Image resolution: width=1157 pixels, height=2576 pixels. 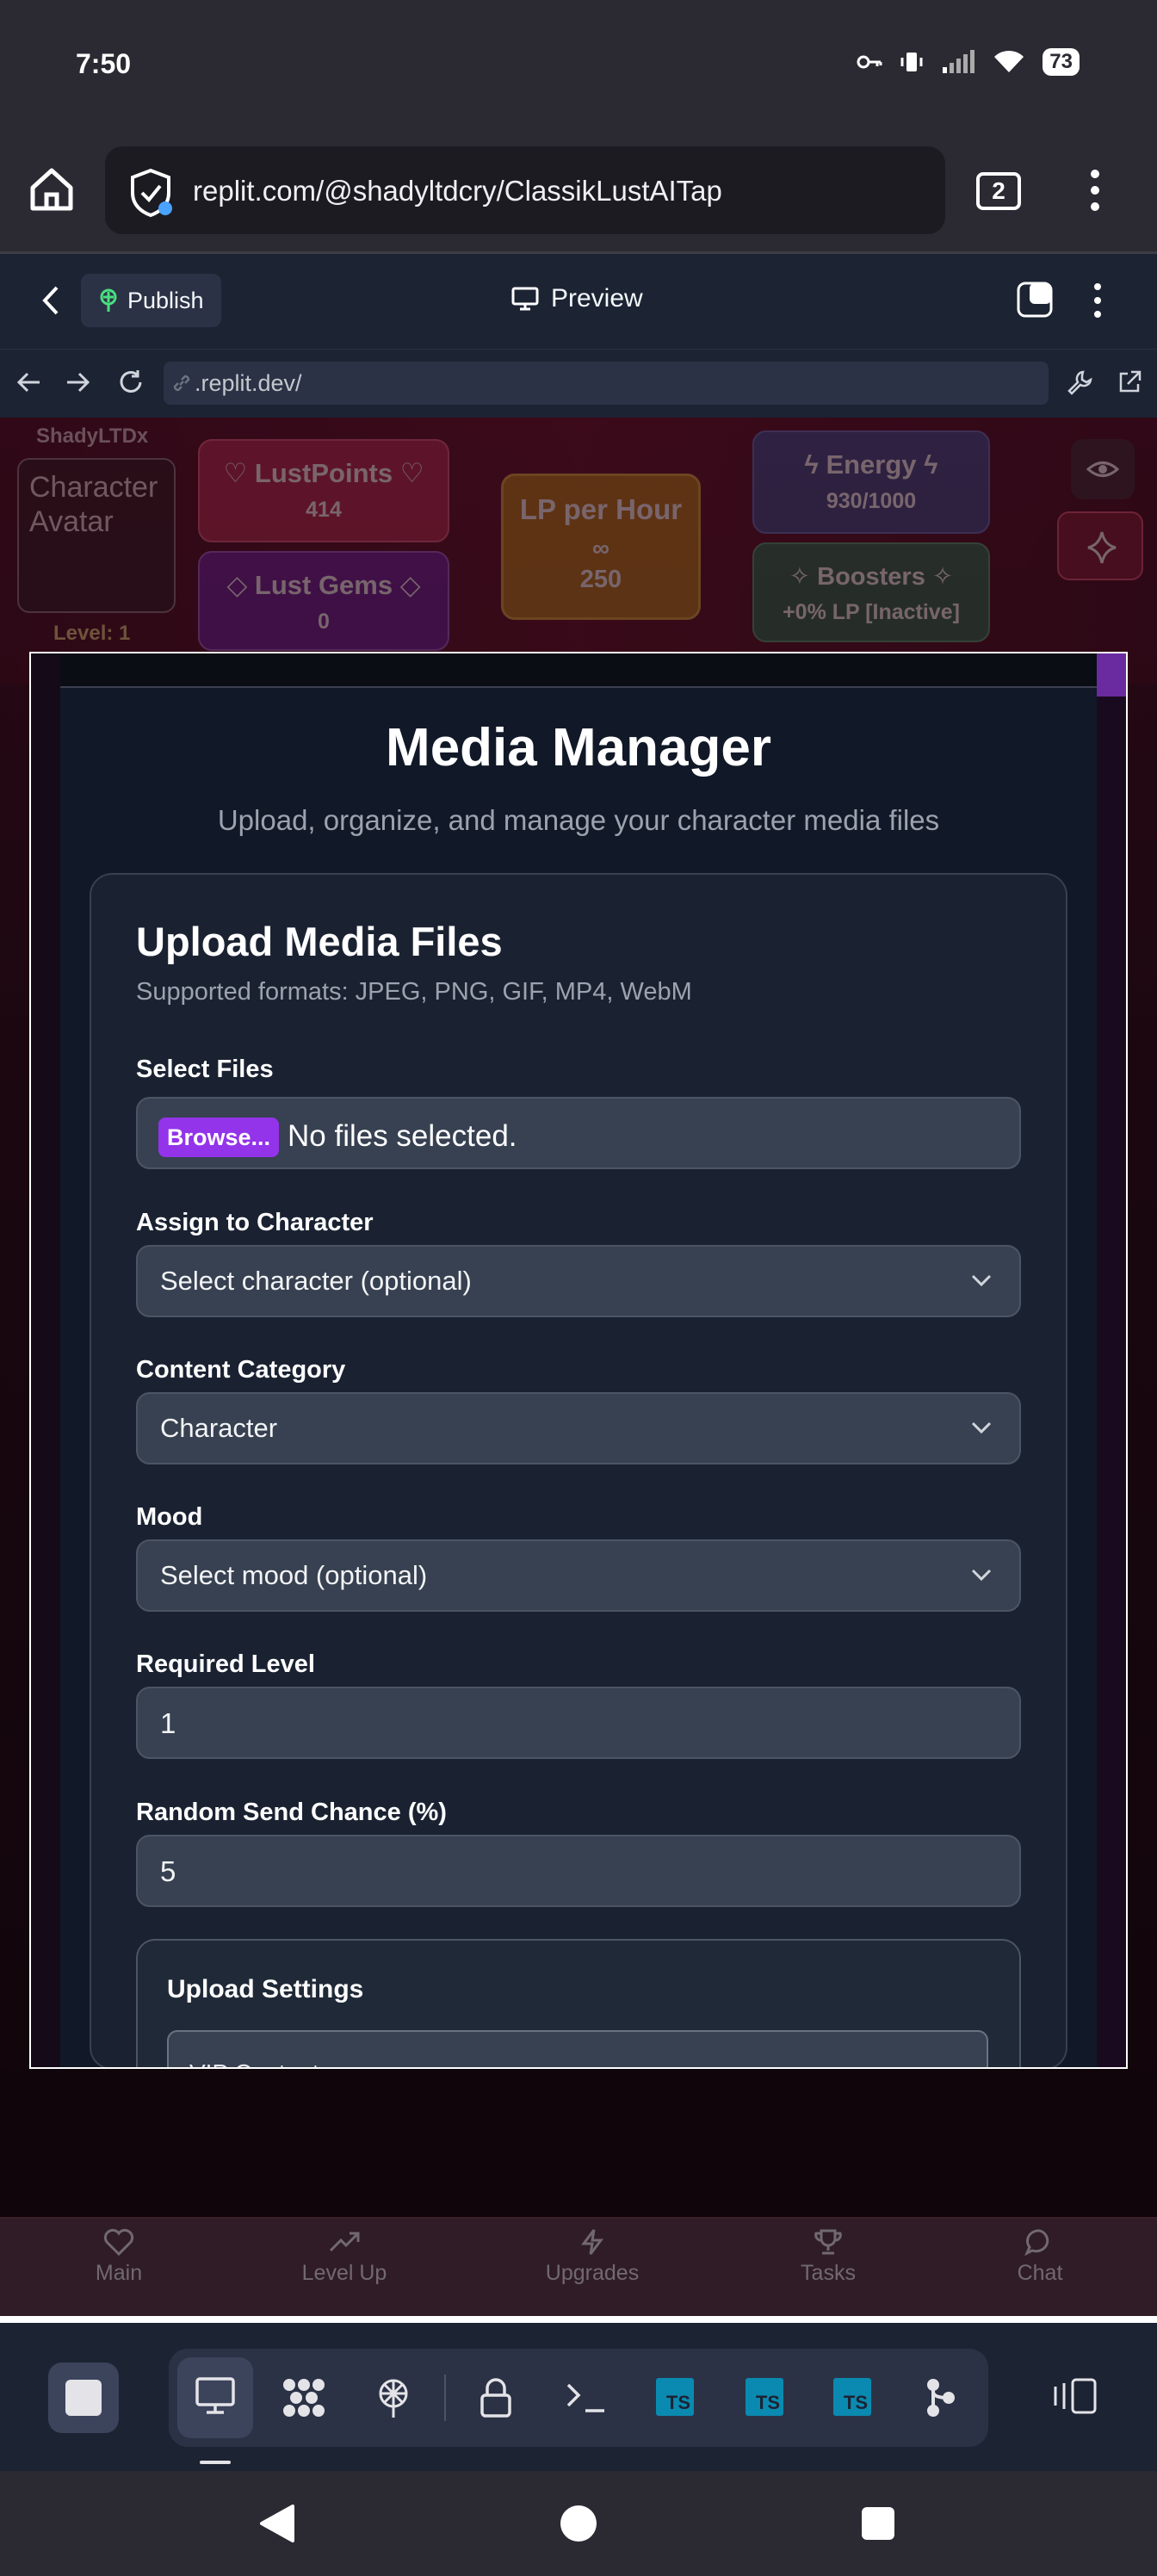 What do you see at coordinates (1103, 469) in the screenshot?
I see `eye-button` at bounding box center [1103, 469].